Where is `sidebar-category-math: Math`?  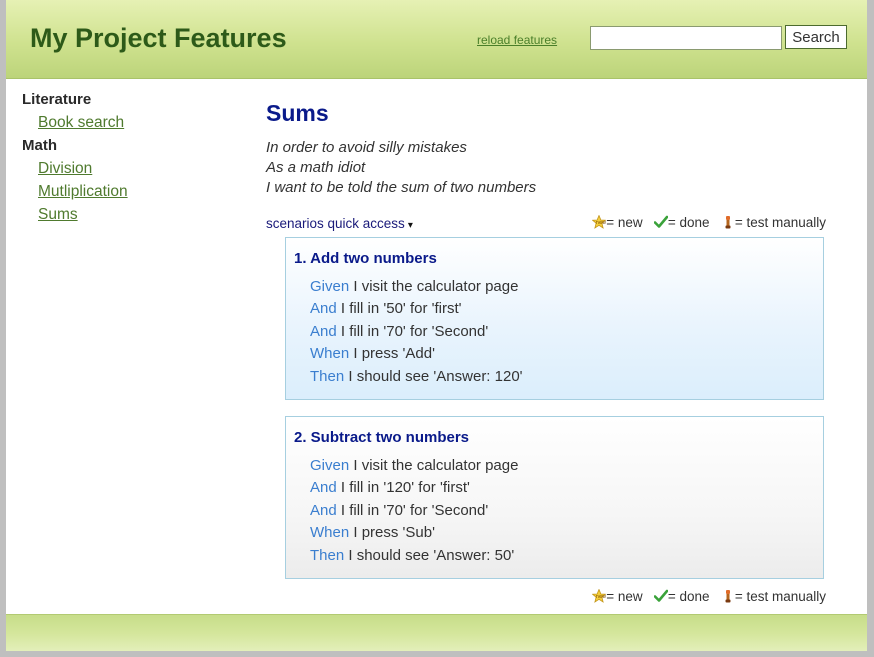
sidebar-category-math: Math is located at coordinates (39, 145).